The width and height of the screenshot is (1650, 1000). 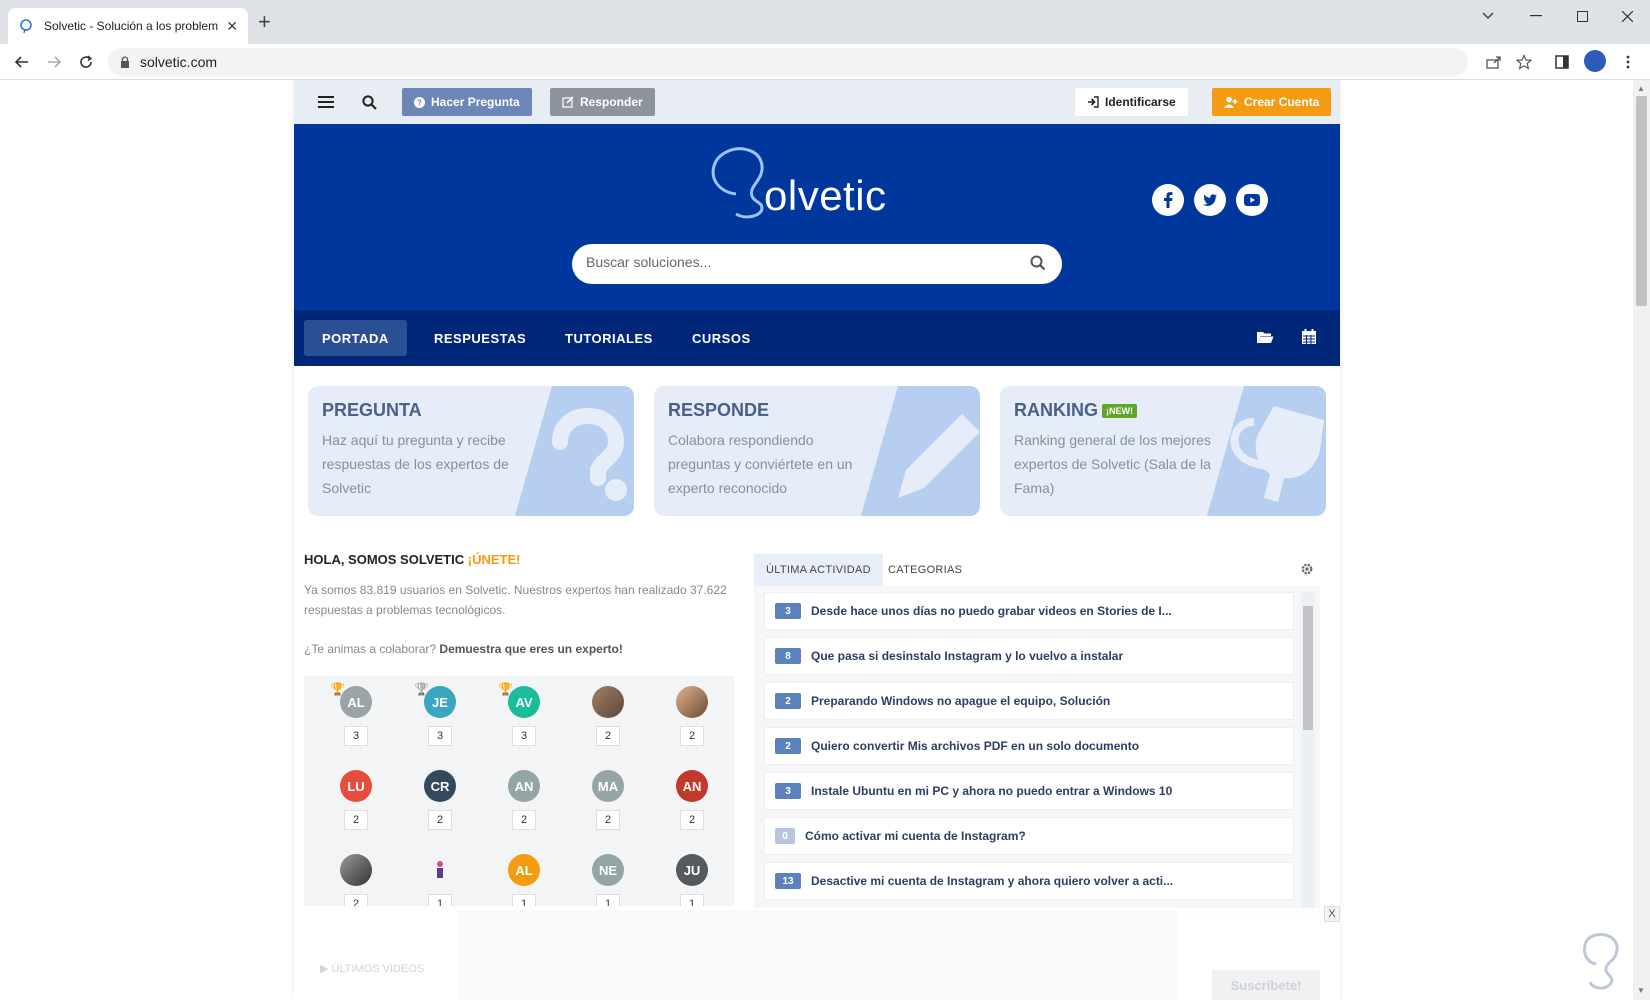 What do you see at coordinates (611, 102) in the screenshot?
I see `answer-label: Responder` at bounding box center [611, 102].